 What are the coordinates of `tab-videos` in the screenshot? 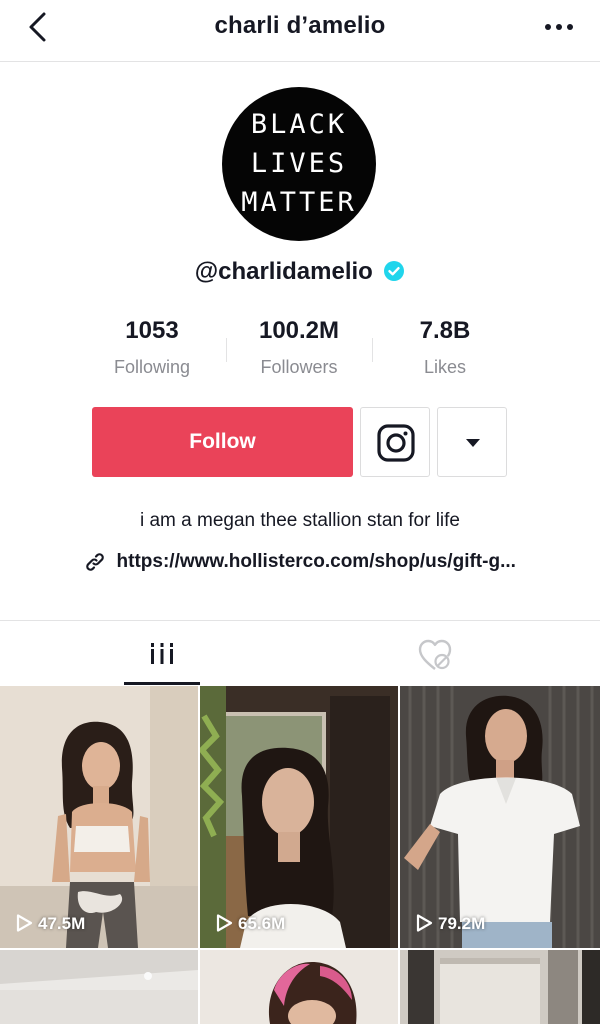 It's located at (162, 654).